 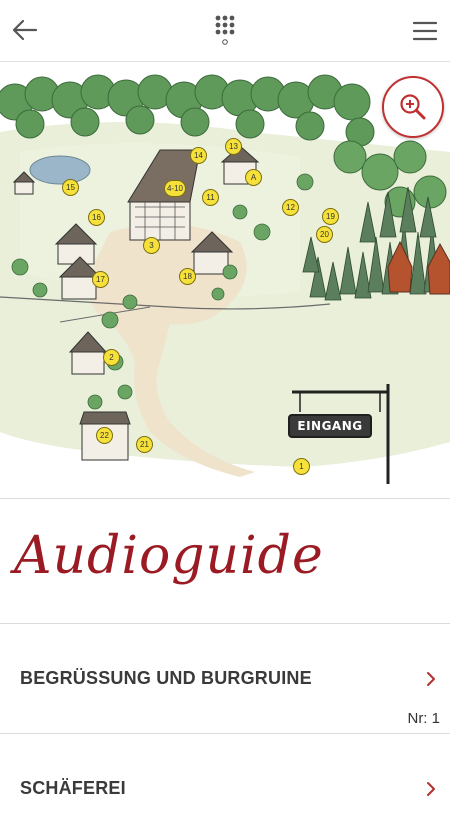 I want to click on list-item-label: SCHÄFEREI, so click(x=73, y=788).